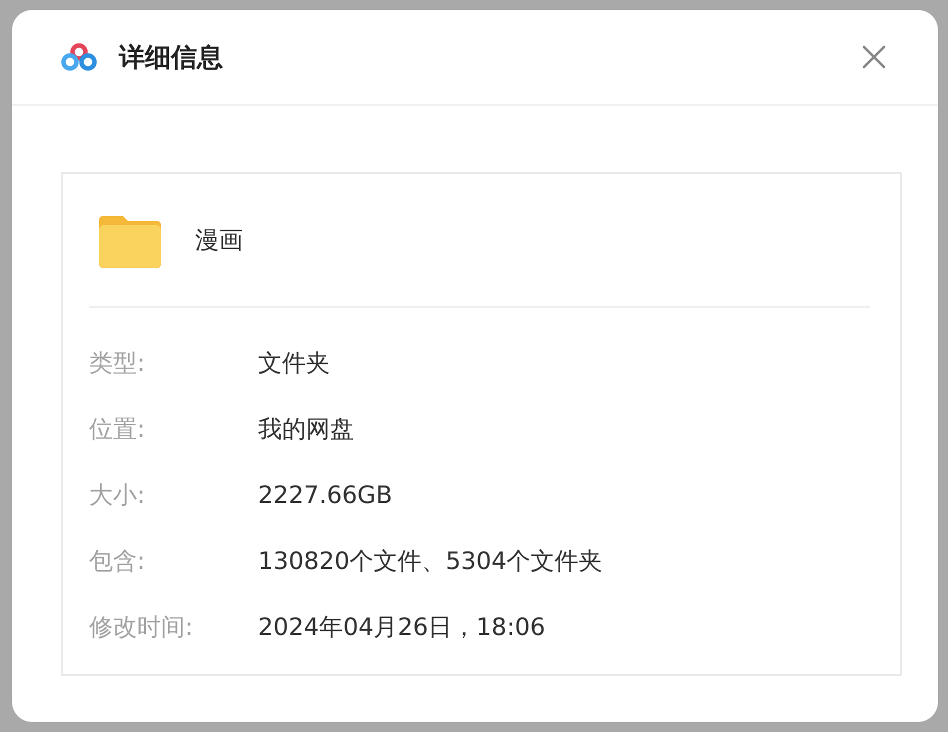  I want to click on property-label: 包含:, so click(117, 561).